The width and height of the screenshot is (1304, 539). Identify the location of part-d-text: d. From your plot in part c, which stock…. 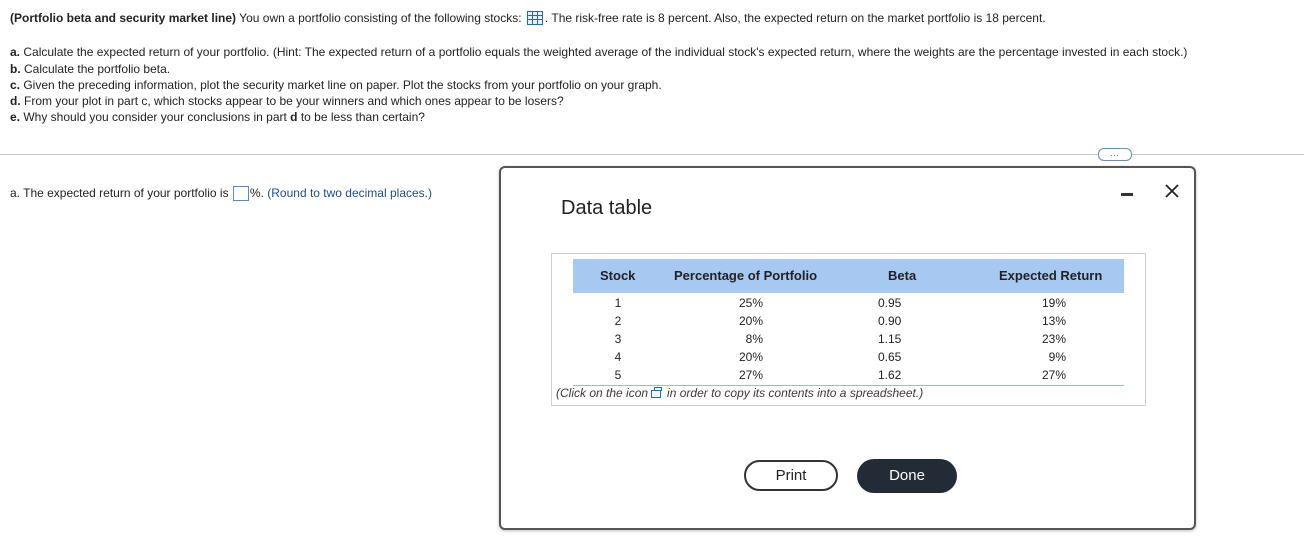
(287, 101).